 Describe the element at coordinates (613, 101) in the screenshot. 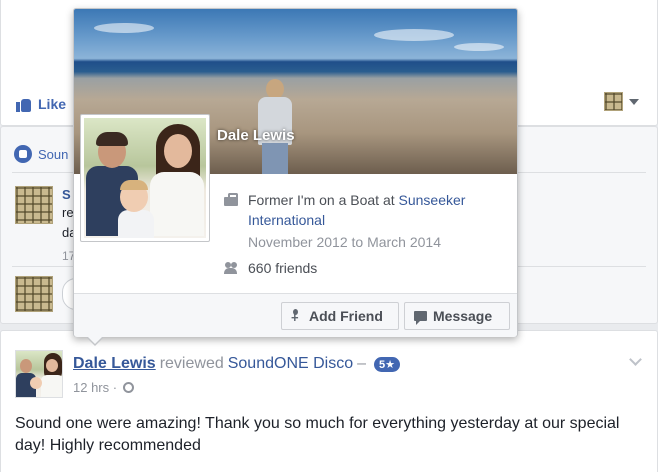

I see `page-avatar-small` at that location.